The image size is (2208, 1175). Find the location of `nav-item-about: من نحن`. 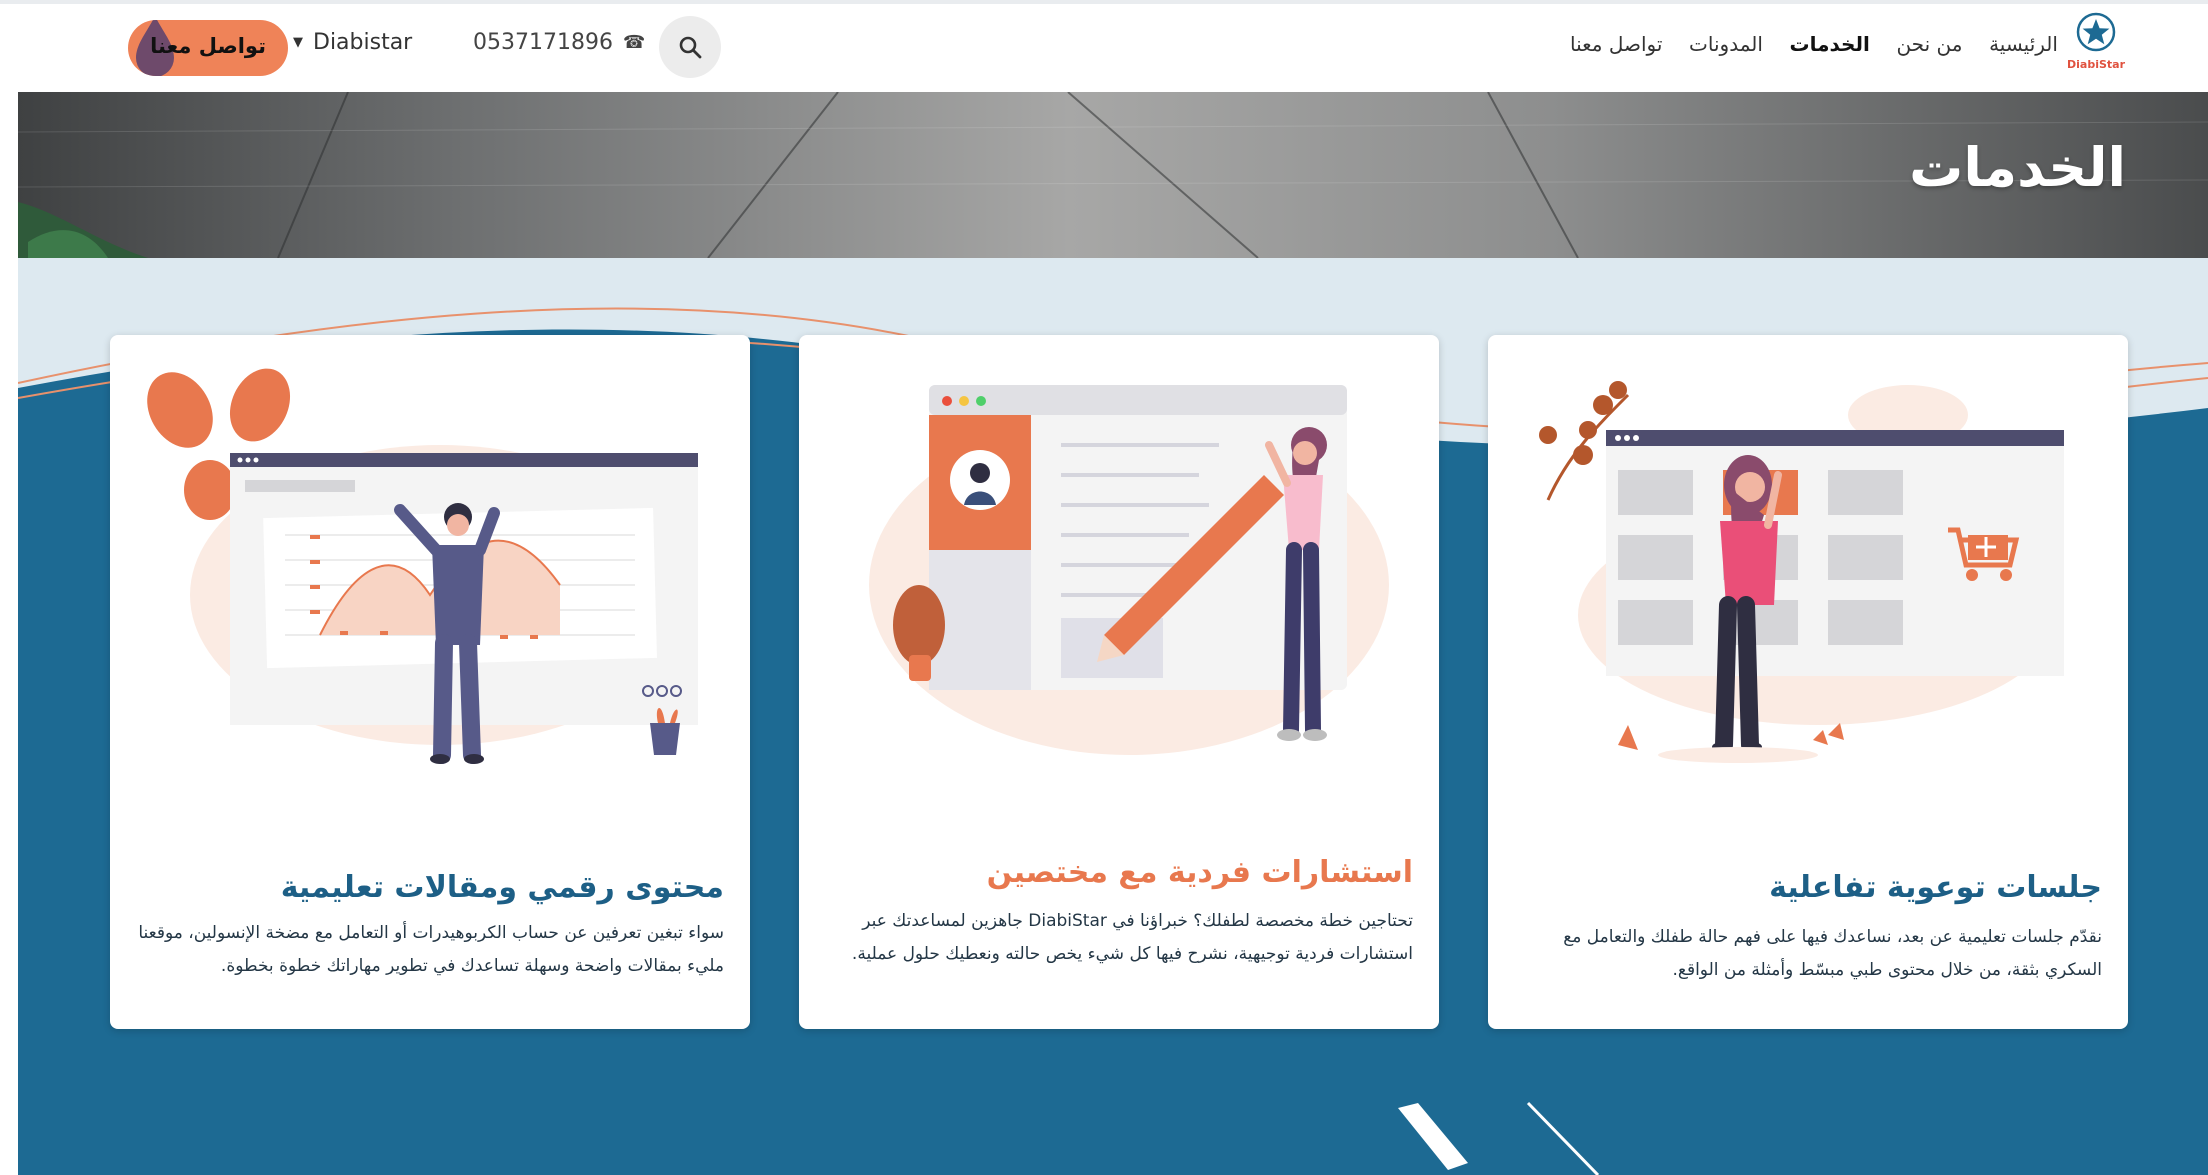

nav-item-about: من نحن is located at coordinates (1929, 44).